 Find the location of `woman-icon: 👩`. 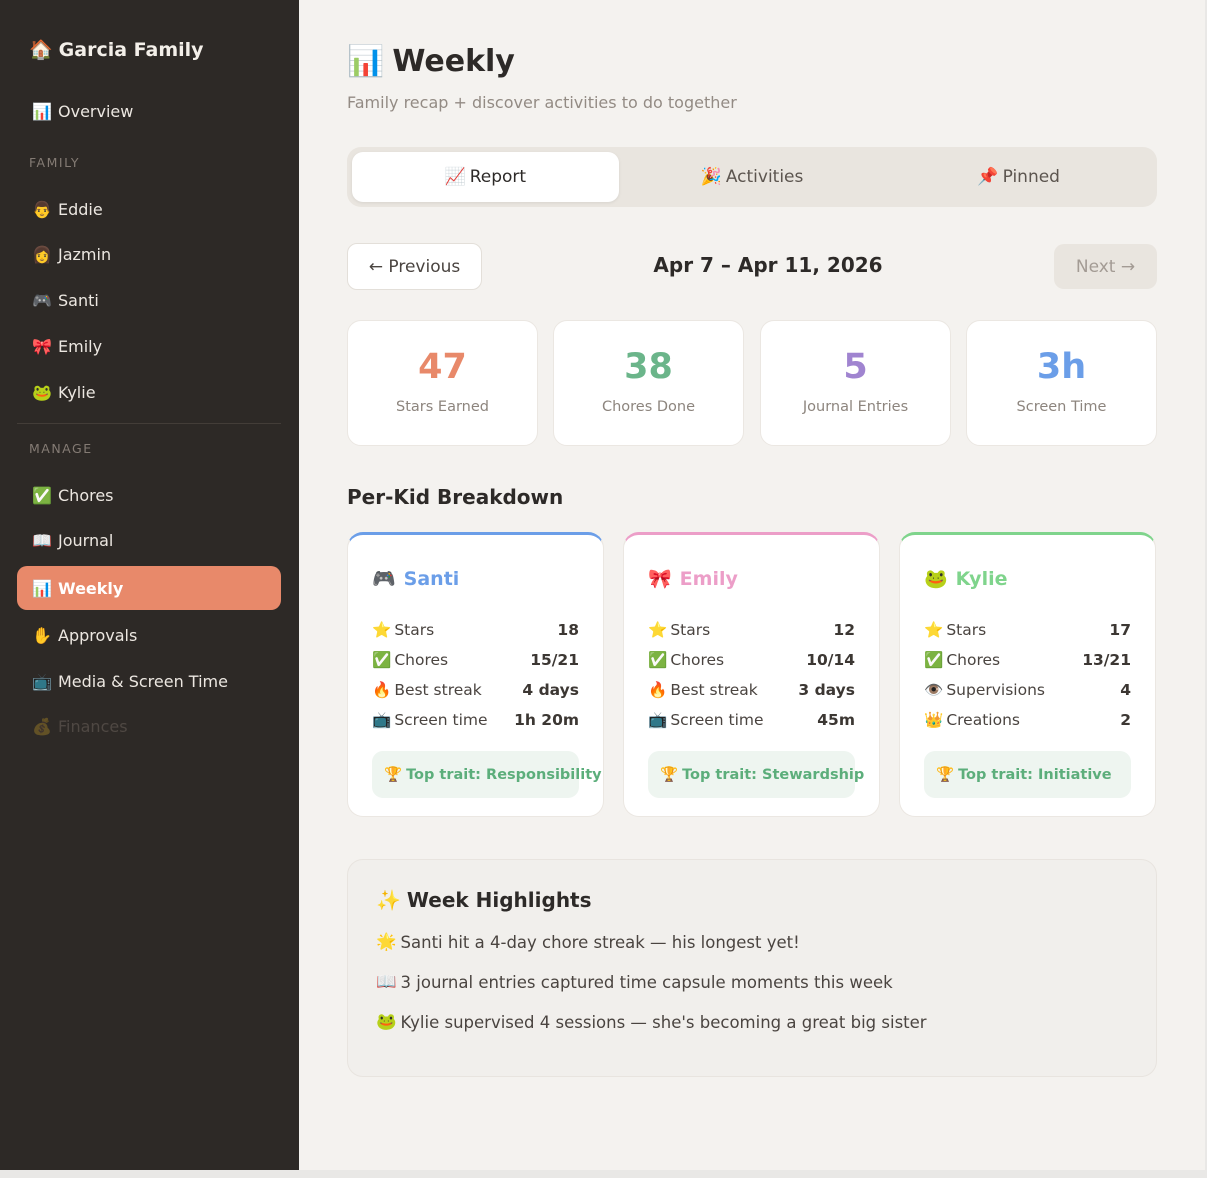

woman-icon: 👩 is located at coordinates (42, 254).